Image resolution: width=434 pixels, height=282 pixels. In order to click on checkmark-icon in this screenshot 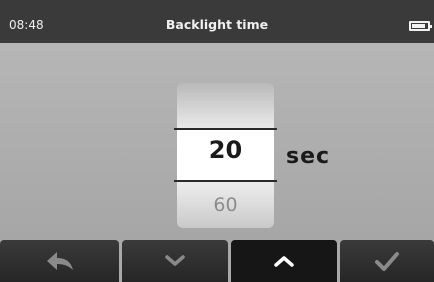, I will do `click(387, 261)`.